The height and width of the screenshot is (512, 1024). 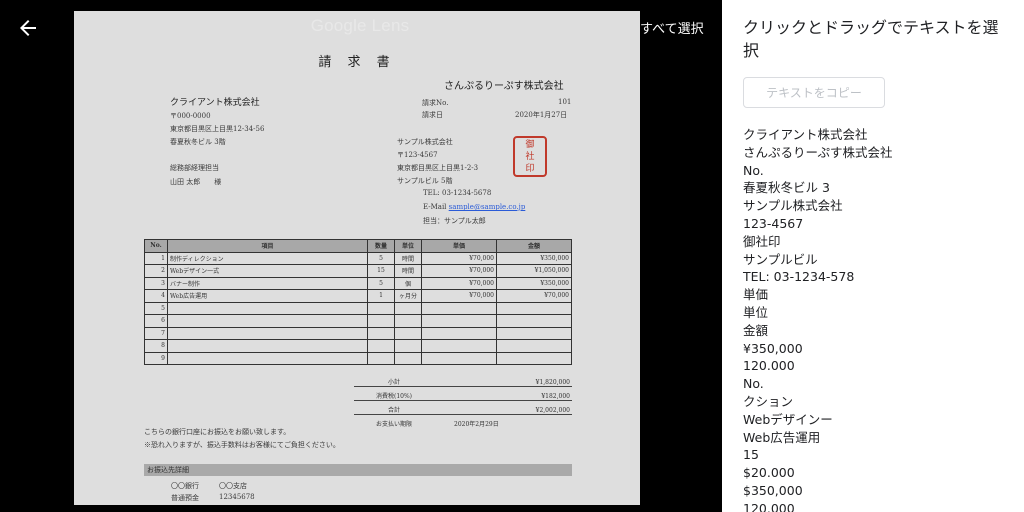 I want to click on doc-sender-contact: 担当：サンプル太郎, so click(x=454, y=221).